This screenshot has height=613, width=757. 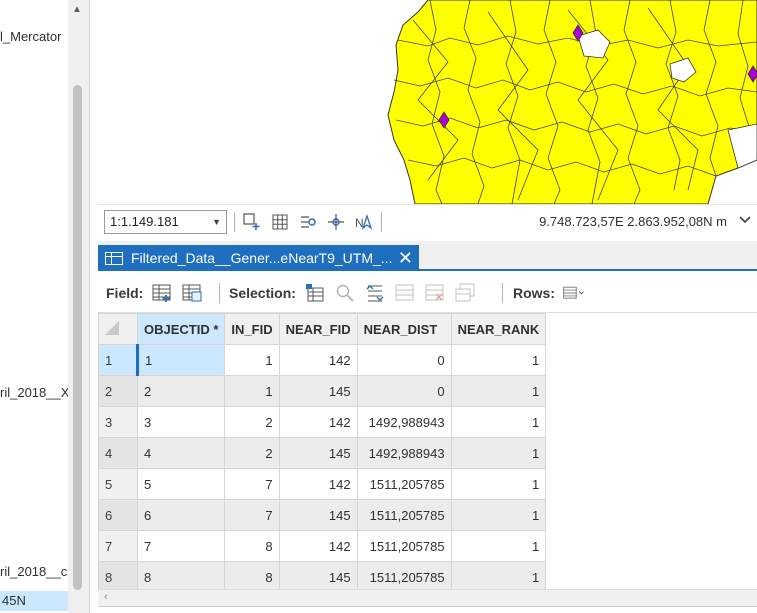 I want to click on cursor-coordinates: 9.748.723,57E 2.863.952,08N m, so click(x=633, y=221).